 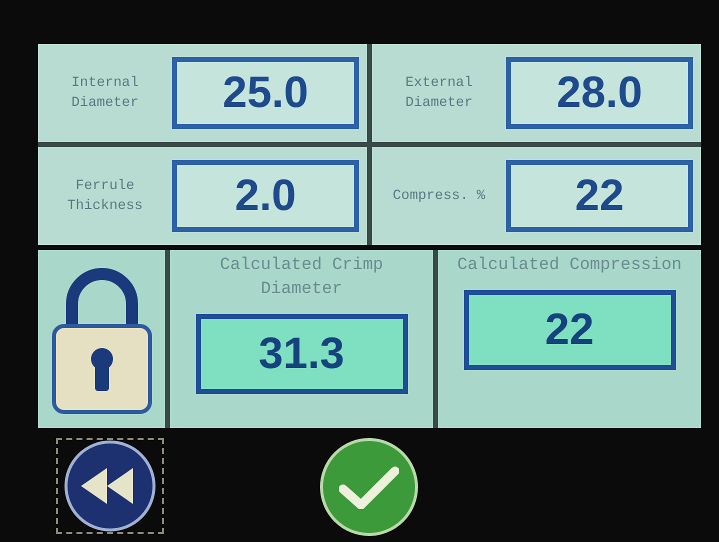 I want to click on checkmark-icon, so click(x=369, y=487).